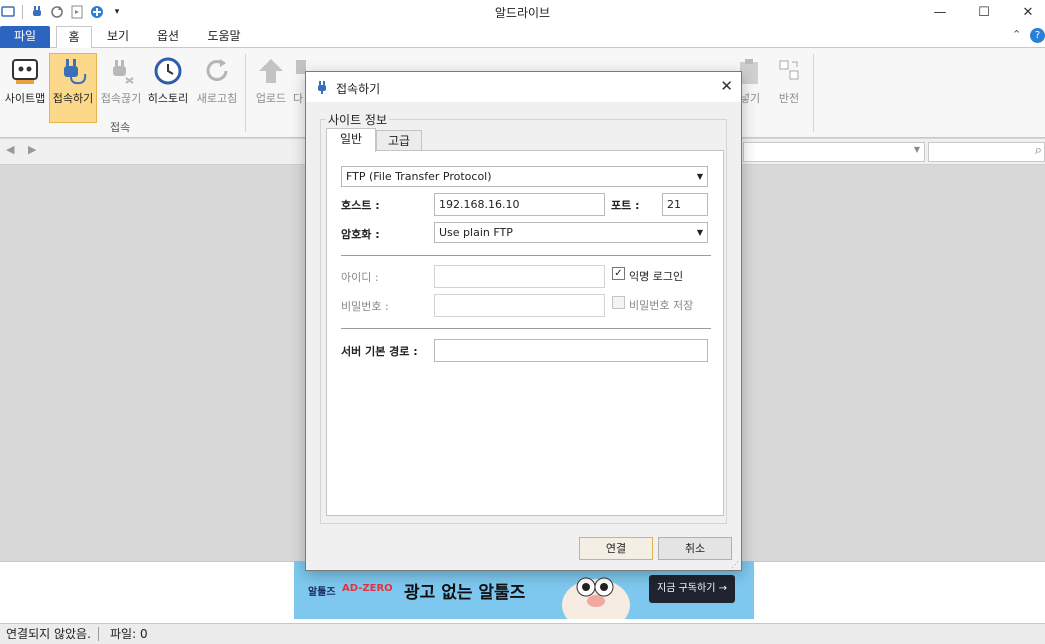 The image size is (1045, 644). What do you see at coordinates (118, 37) in the screenshot?
I see `tab-view: 보기` at bounding box center [118, 37].